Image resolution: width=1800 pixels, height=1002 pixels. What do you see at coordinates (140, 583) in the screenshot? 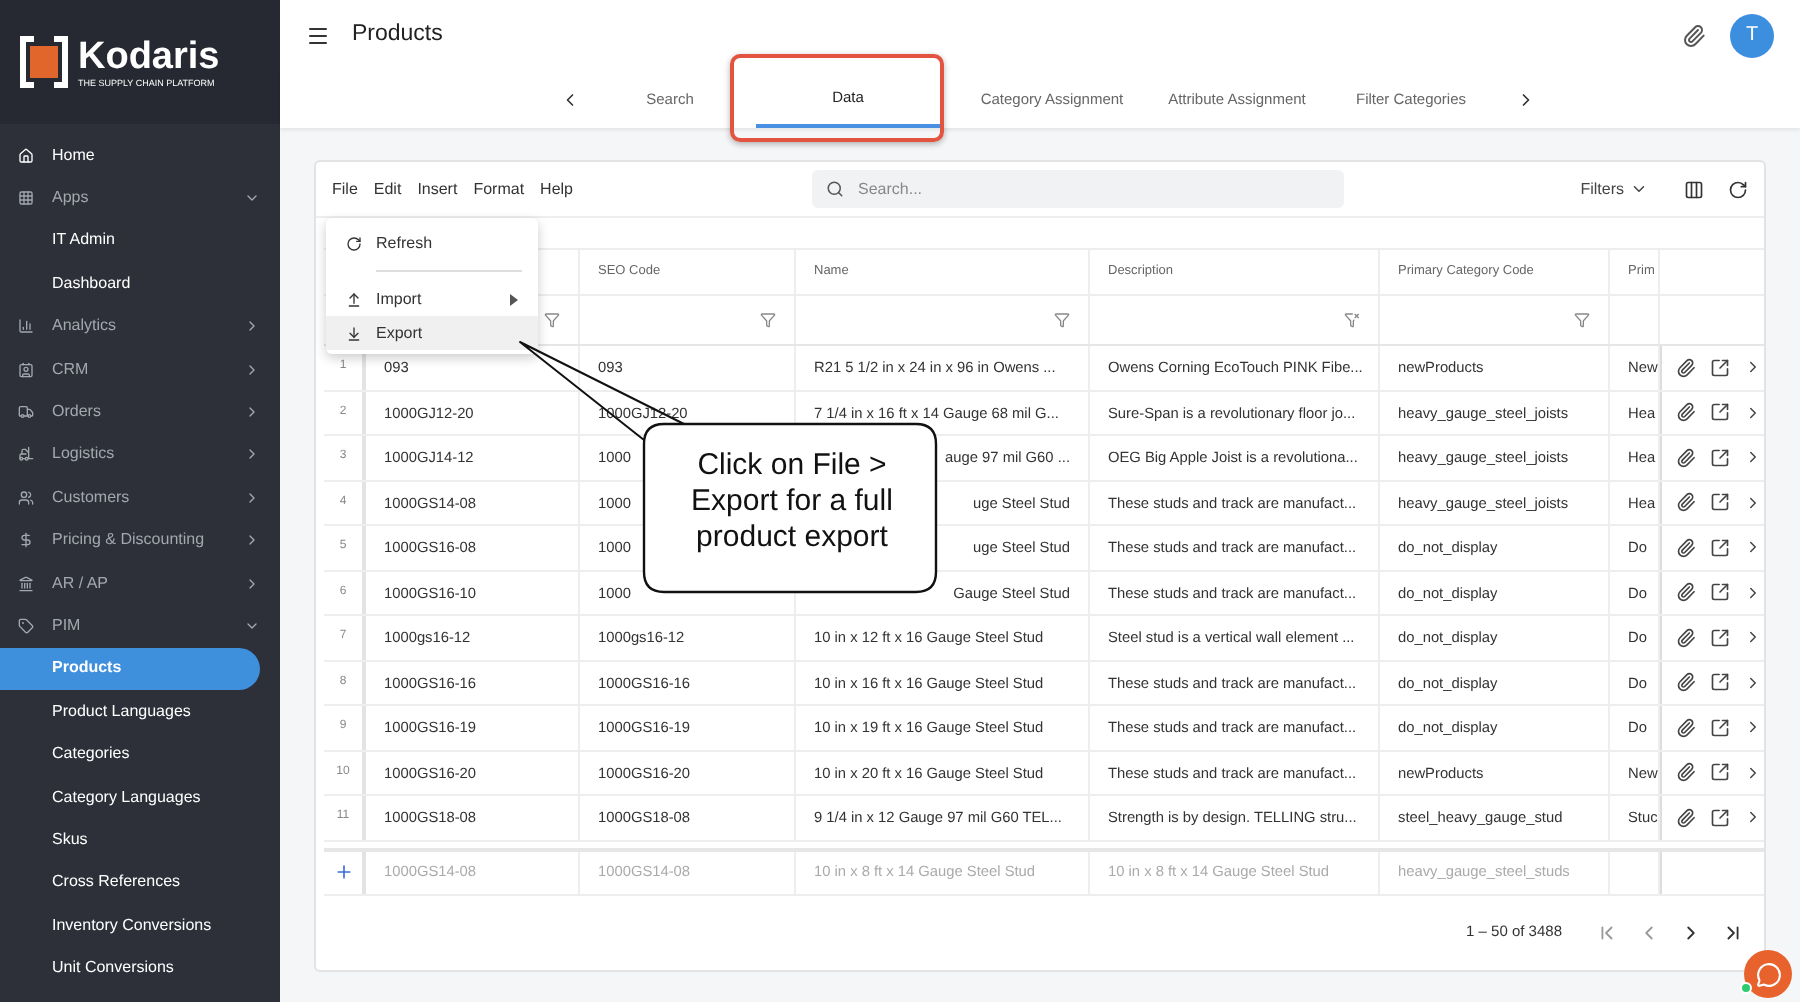
I see `sidebar-item: AR / AP` at bounding box center [140, 583].